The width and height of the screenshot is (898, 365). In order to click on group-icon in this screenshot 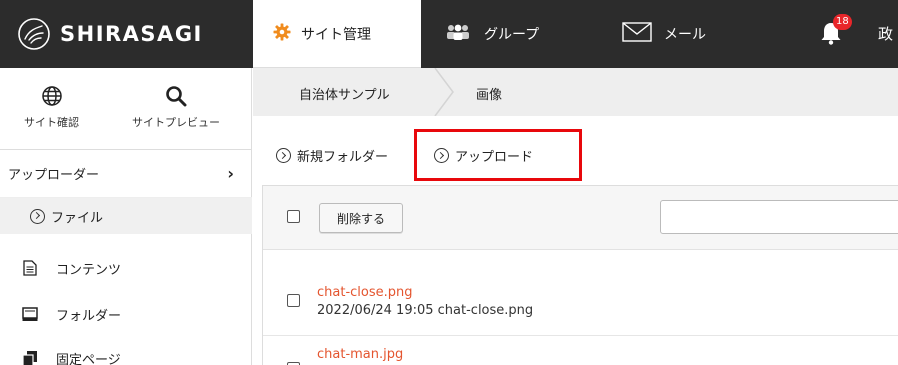, I will do `click(458, 34)`.